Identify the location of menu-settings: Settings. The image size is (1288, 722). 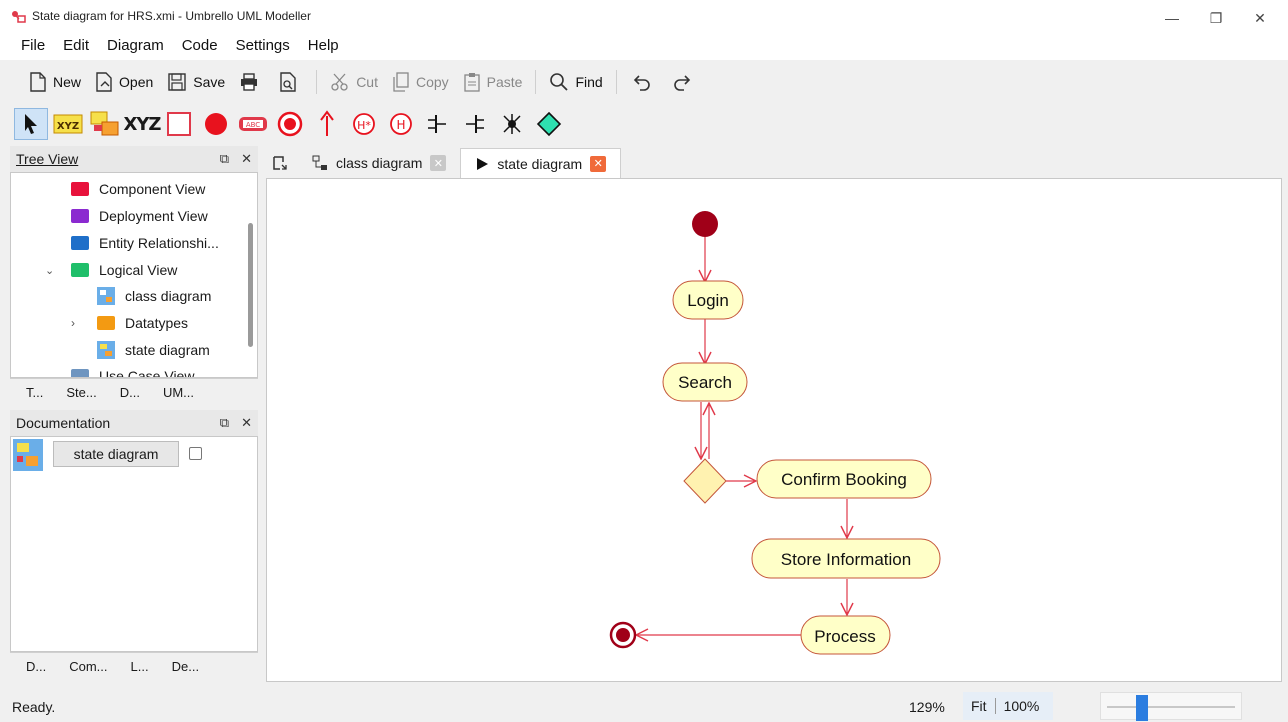
(263, 47).